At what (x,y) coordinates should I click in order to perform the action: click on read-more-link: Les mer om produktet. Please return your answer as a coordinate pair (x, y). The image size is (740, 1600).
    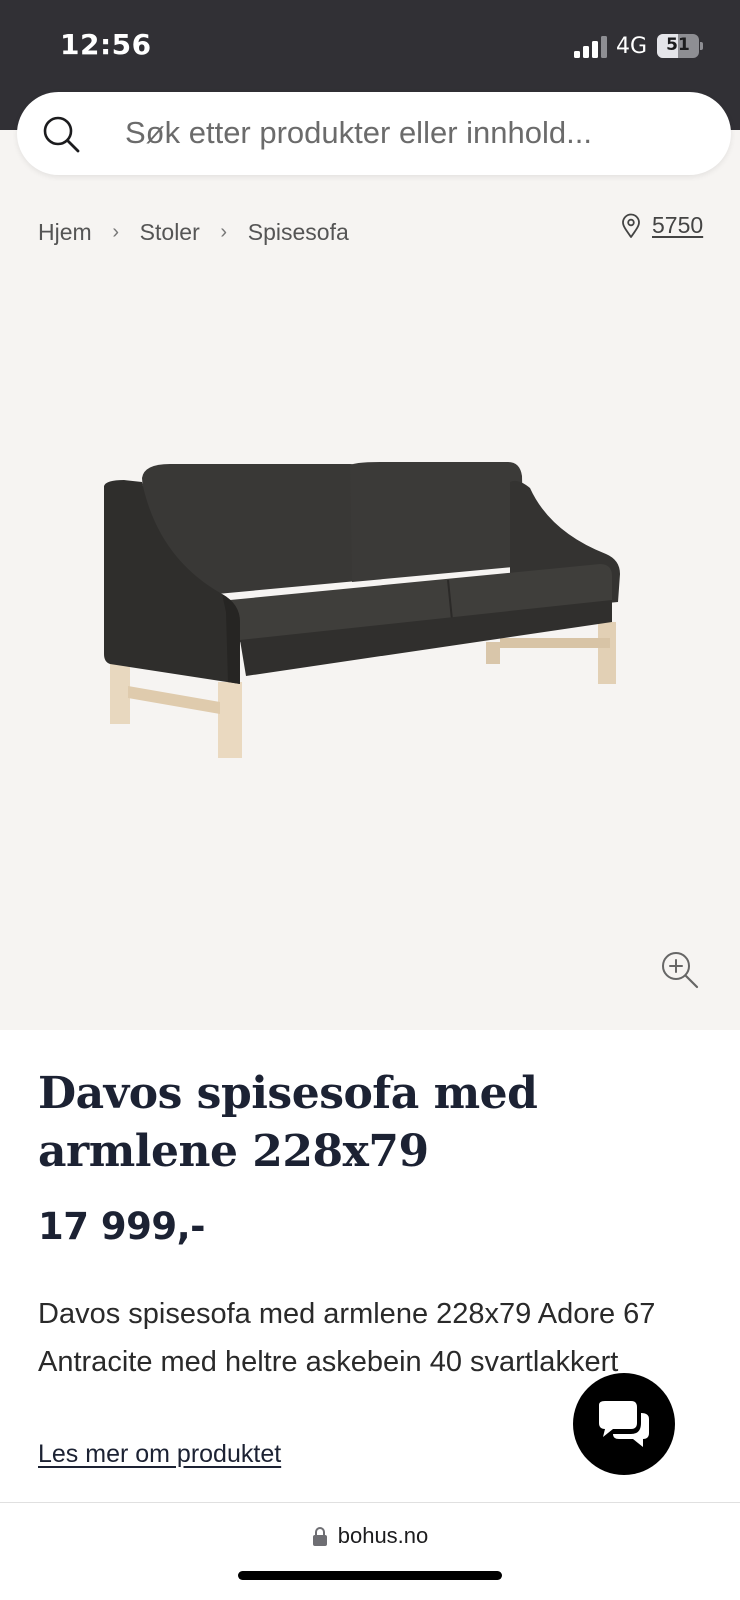
    Looking at the image, I should click on (159, 1454).